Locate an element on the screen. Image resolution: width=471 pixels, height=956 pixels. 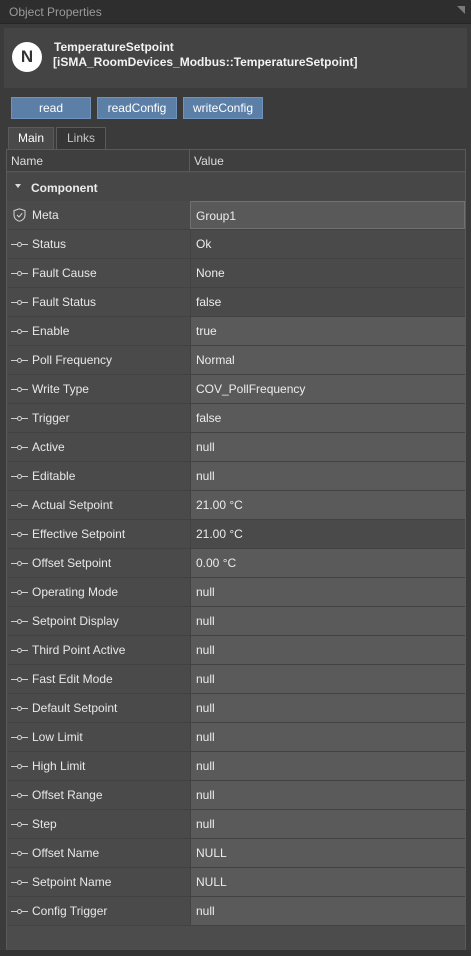
property-row: Editable null is located at coordinates (236, 476).